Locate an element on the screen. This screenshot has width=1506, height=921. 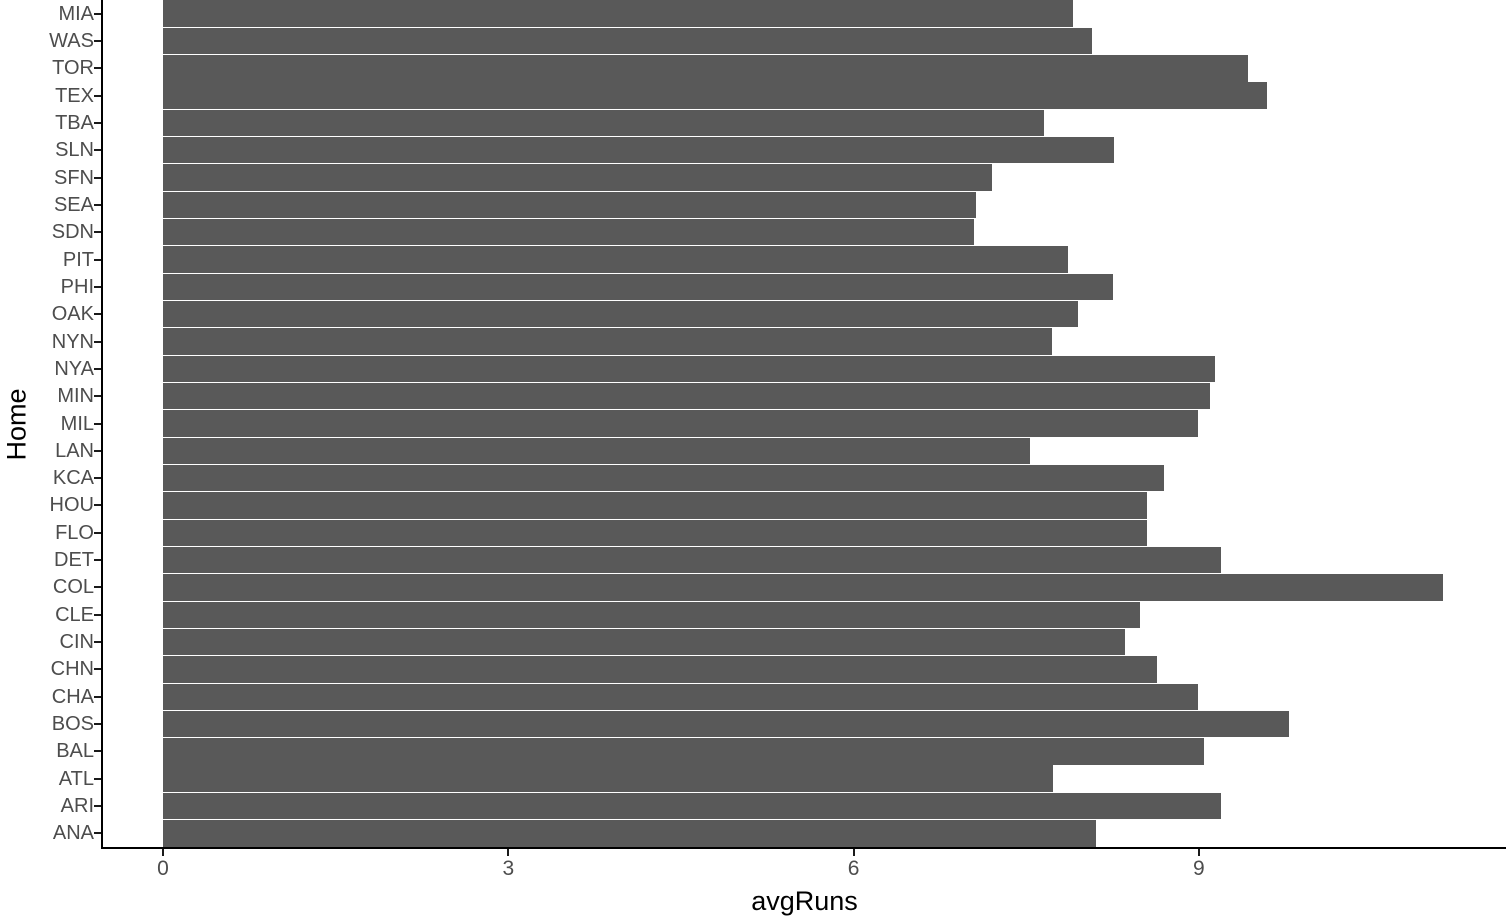
x-axis-tick-label: 3 is located at coordinates (508, 868).